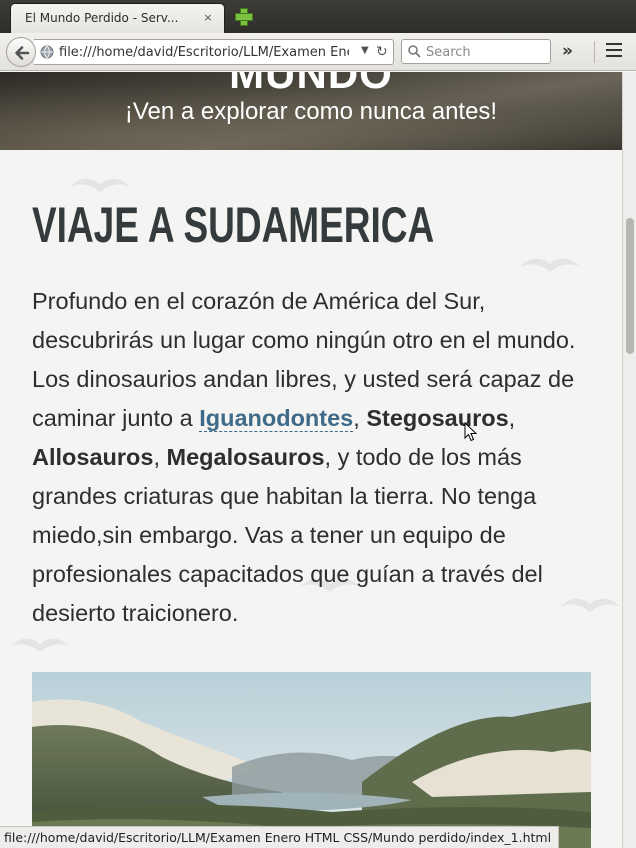  Describe the element at coordinates (629, 460) in the screenshot. I see `vertical-scrollbar` at that location.